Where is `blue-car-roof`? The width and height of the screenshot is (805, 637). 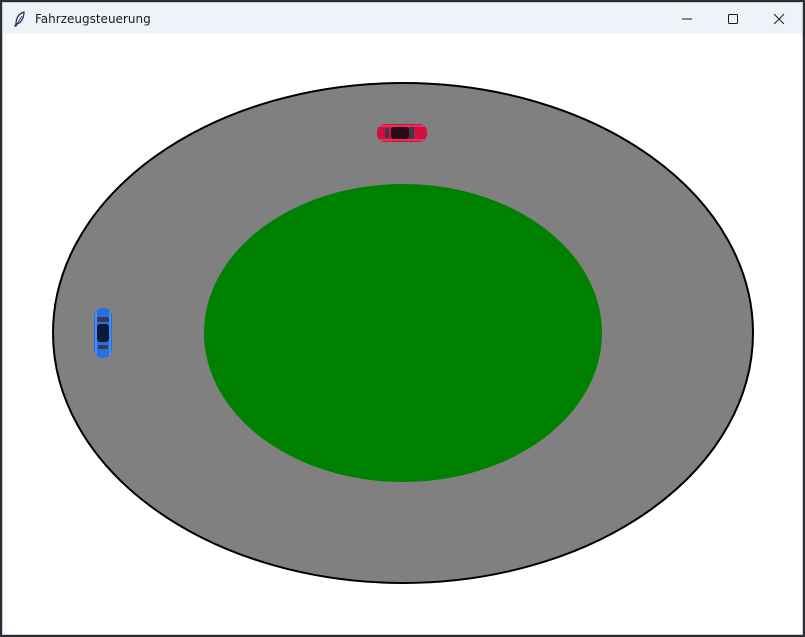
blue-car-roof is located at coordinates (103, 333).